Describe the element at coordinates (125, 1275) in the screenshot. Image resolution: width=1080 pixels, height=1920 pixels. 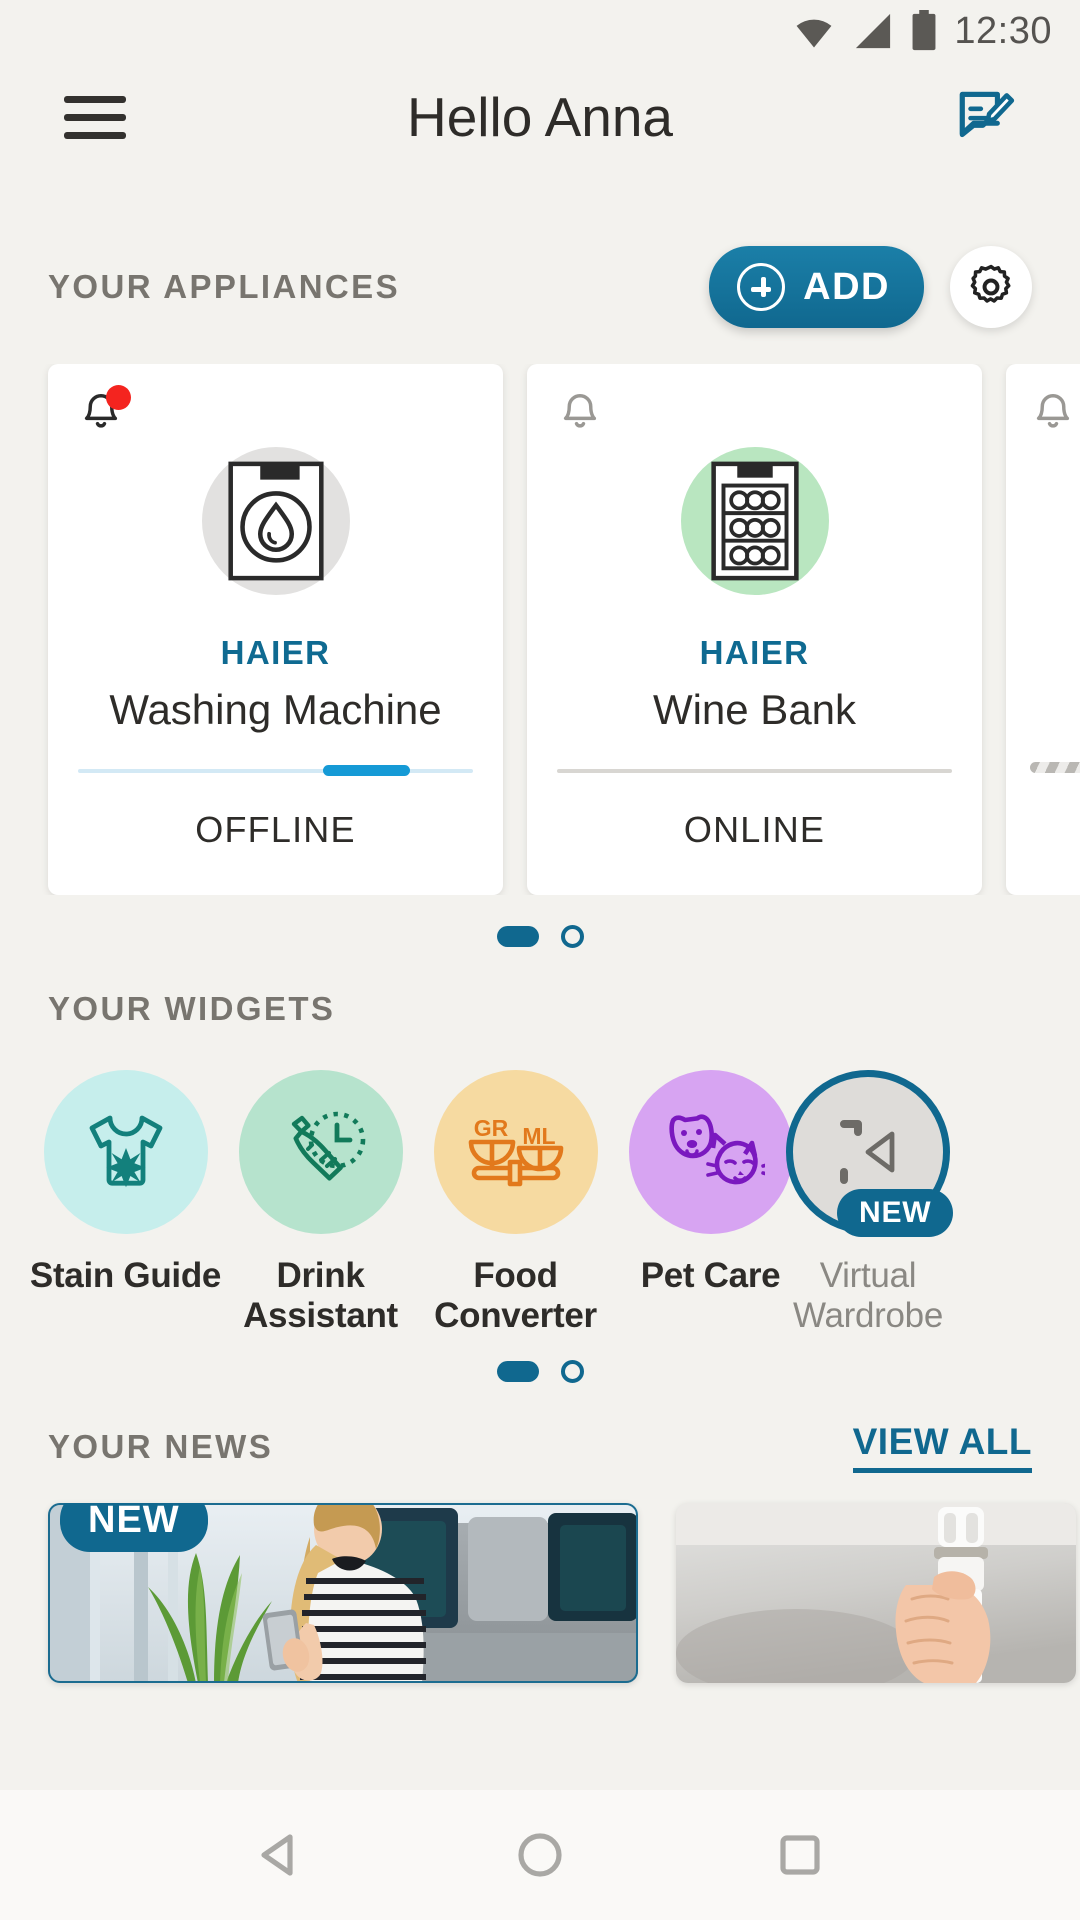
I see `widget-label: Stain Guide` at that location.